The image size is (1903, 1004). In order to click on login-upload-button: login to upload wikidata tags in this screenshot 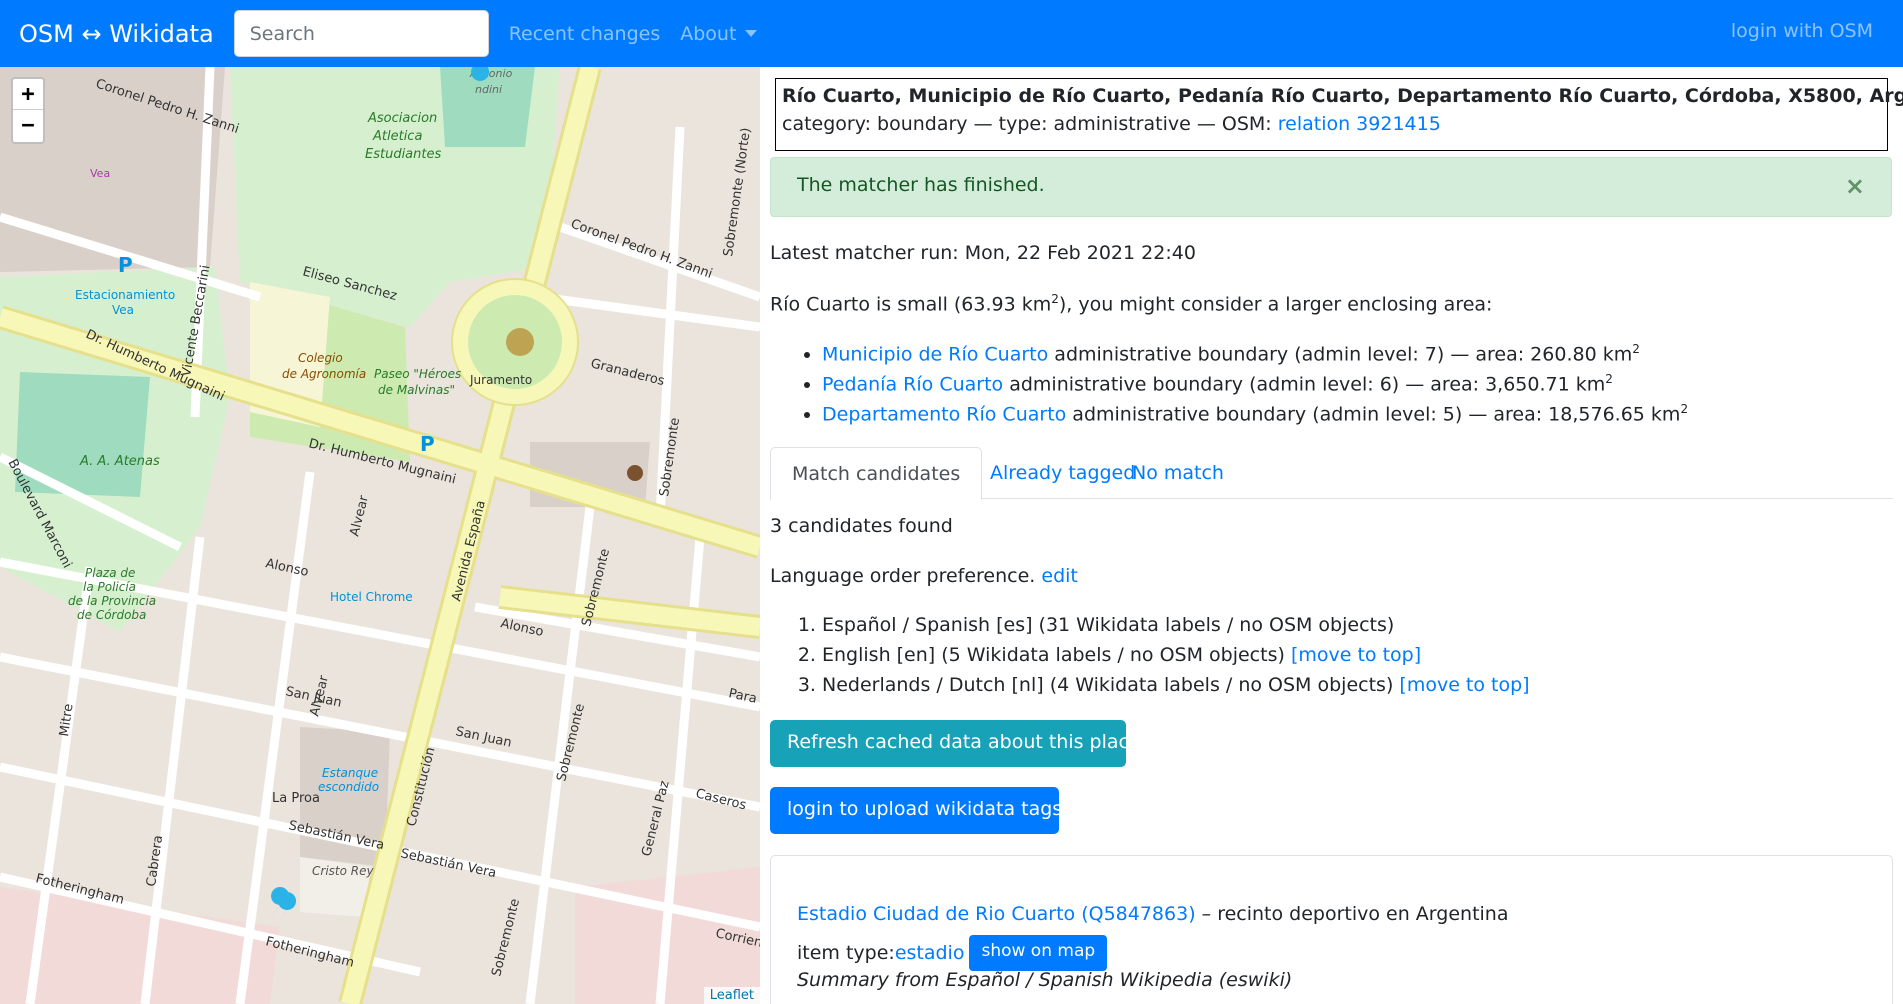, I will do `click(916, 810)`.